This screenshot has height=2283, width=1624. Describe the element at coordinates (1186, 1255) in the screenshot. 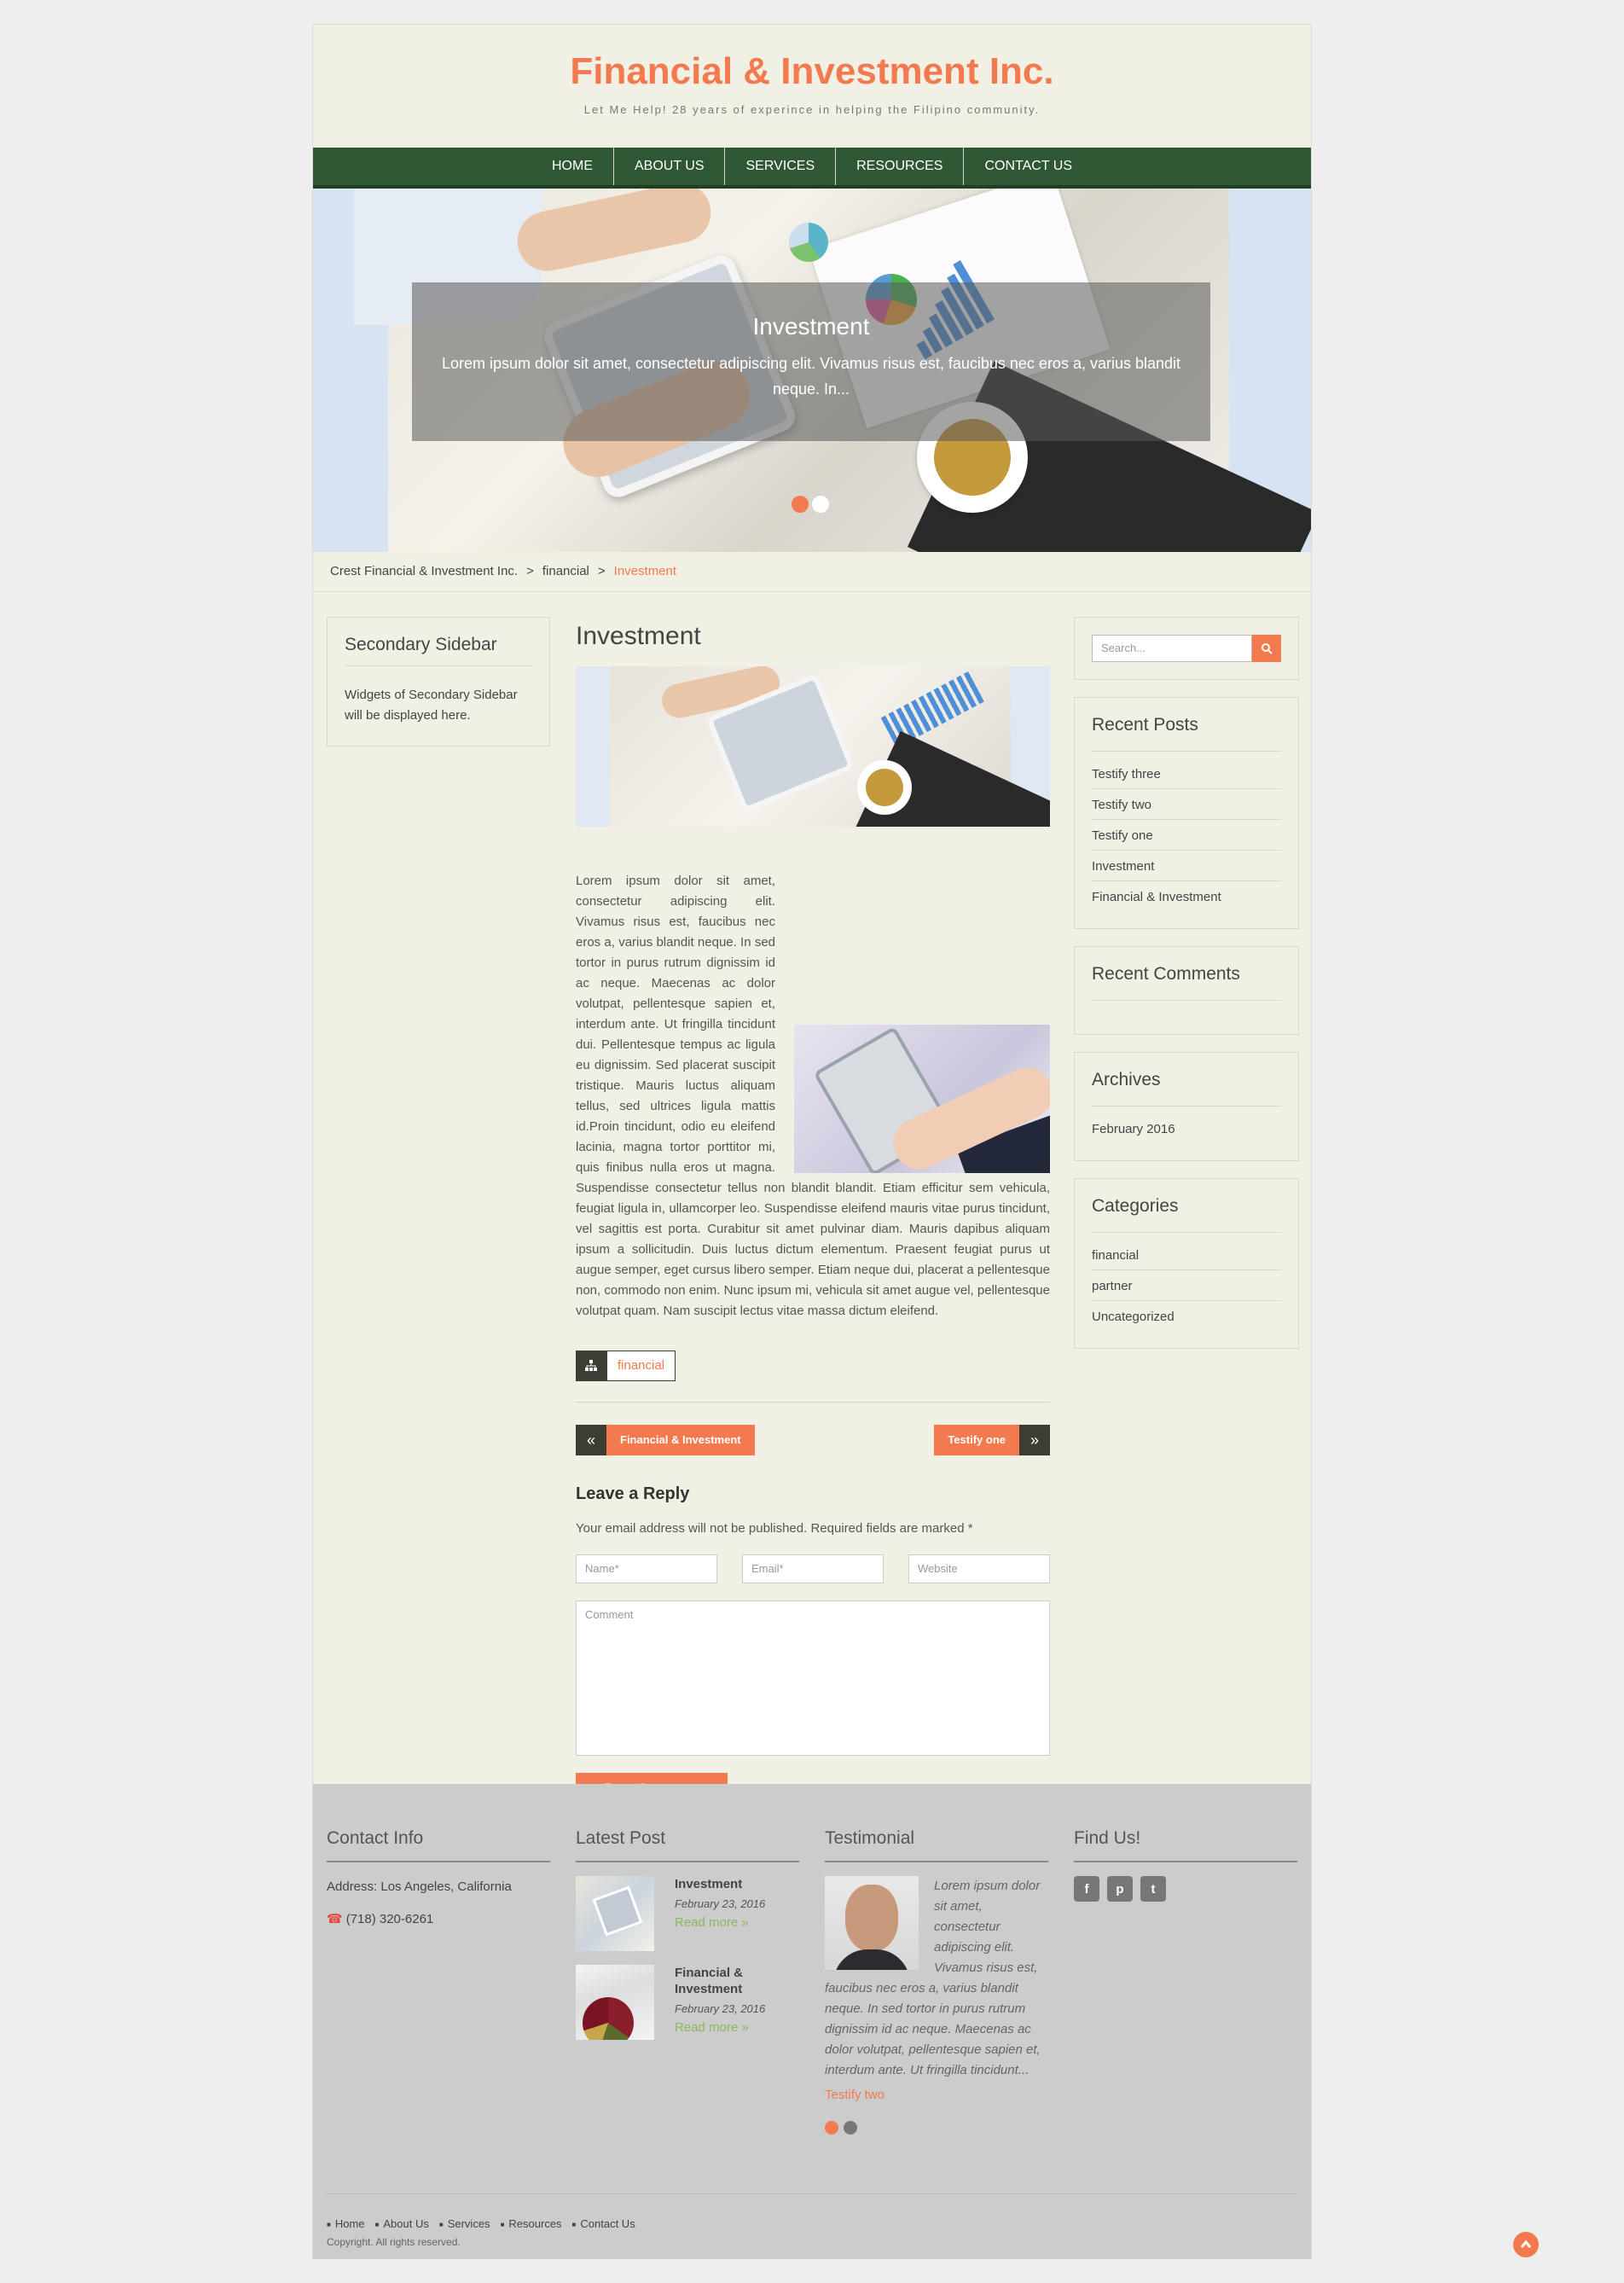

I see `category-link: financial` at that location.